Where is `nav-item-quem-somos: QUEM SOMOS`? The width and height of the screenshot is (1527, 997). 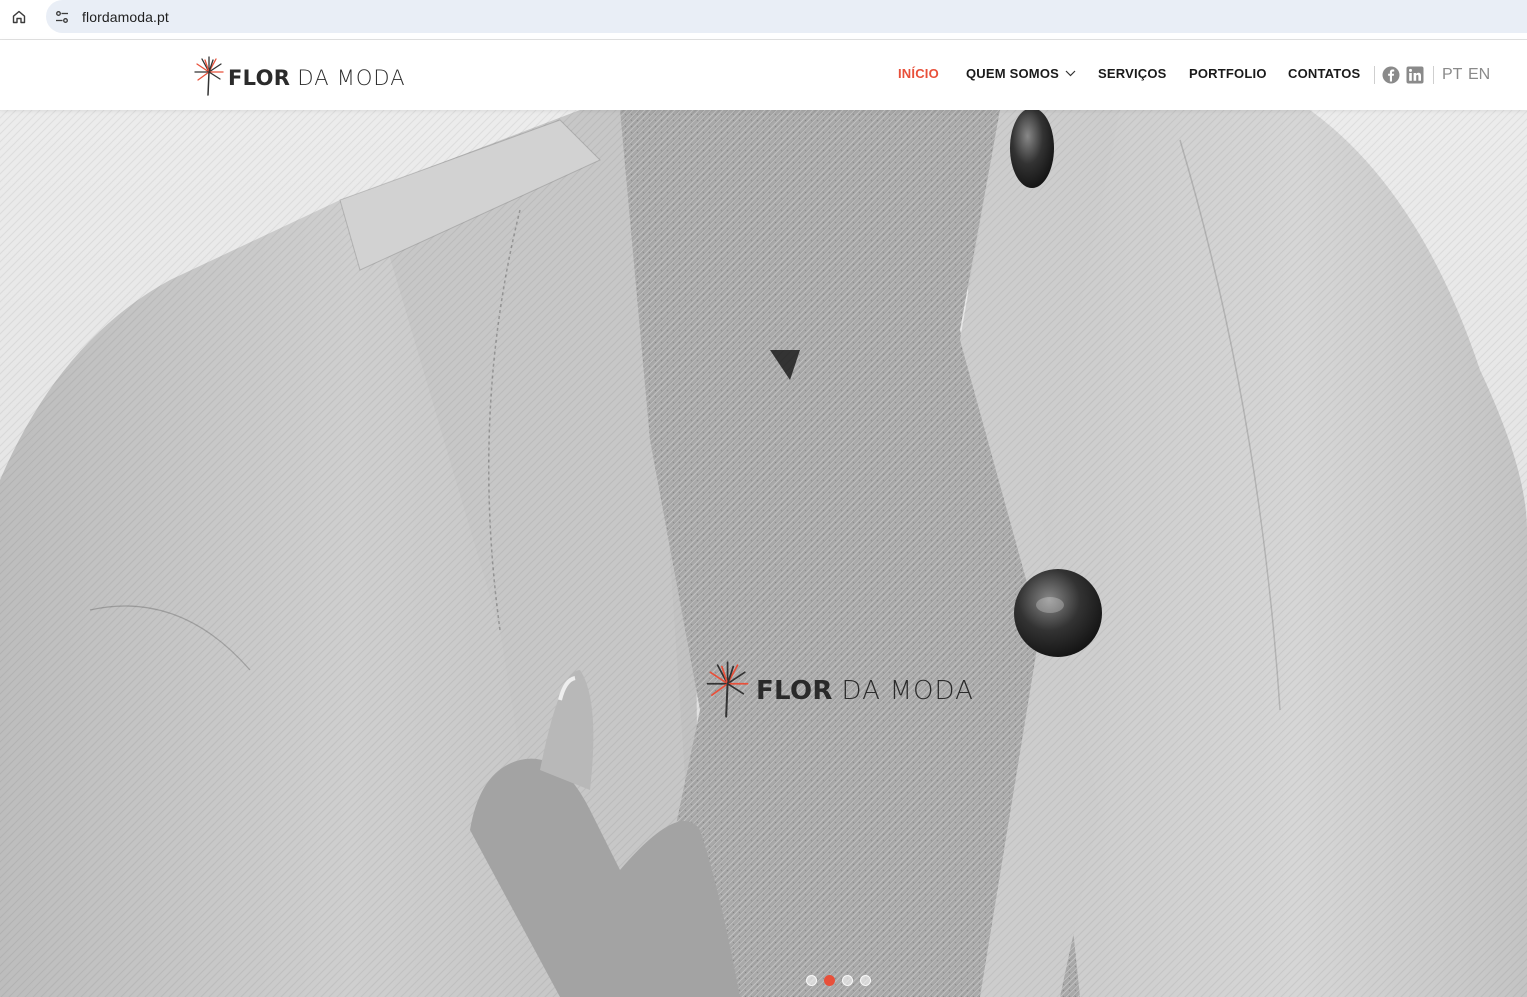 nav-item-quem-somos: QUEM SOMOS is located at coordinates (1021, 74).